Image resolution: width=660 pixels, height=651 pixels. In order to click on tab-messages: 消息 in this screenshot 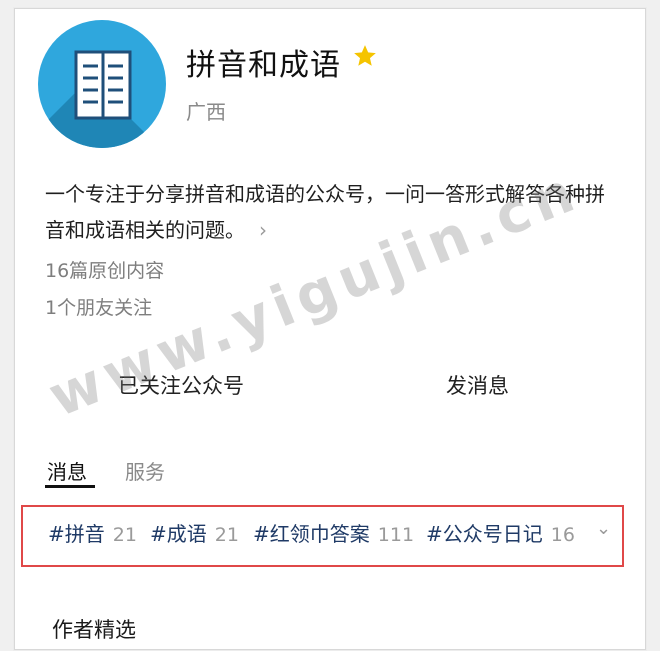, I will do `click(67, 470)`.